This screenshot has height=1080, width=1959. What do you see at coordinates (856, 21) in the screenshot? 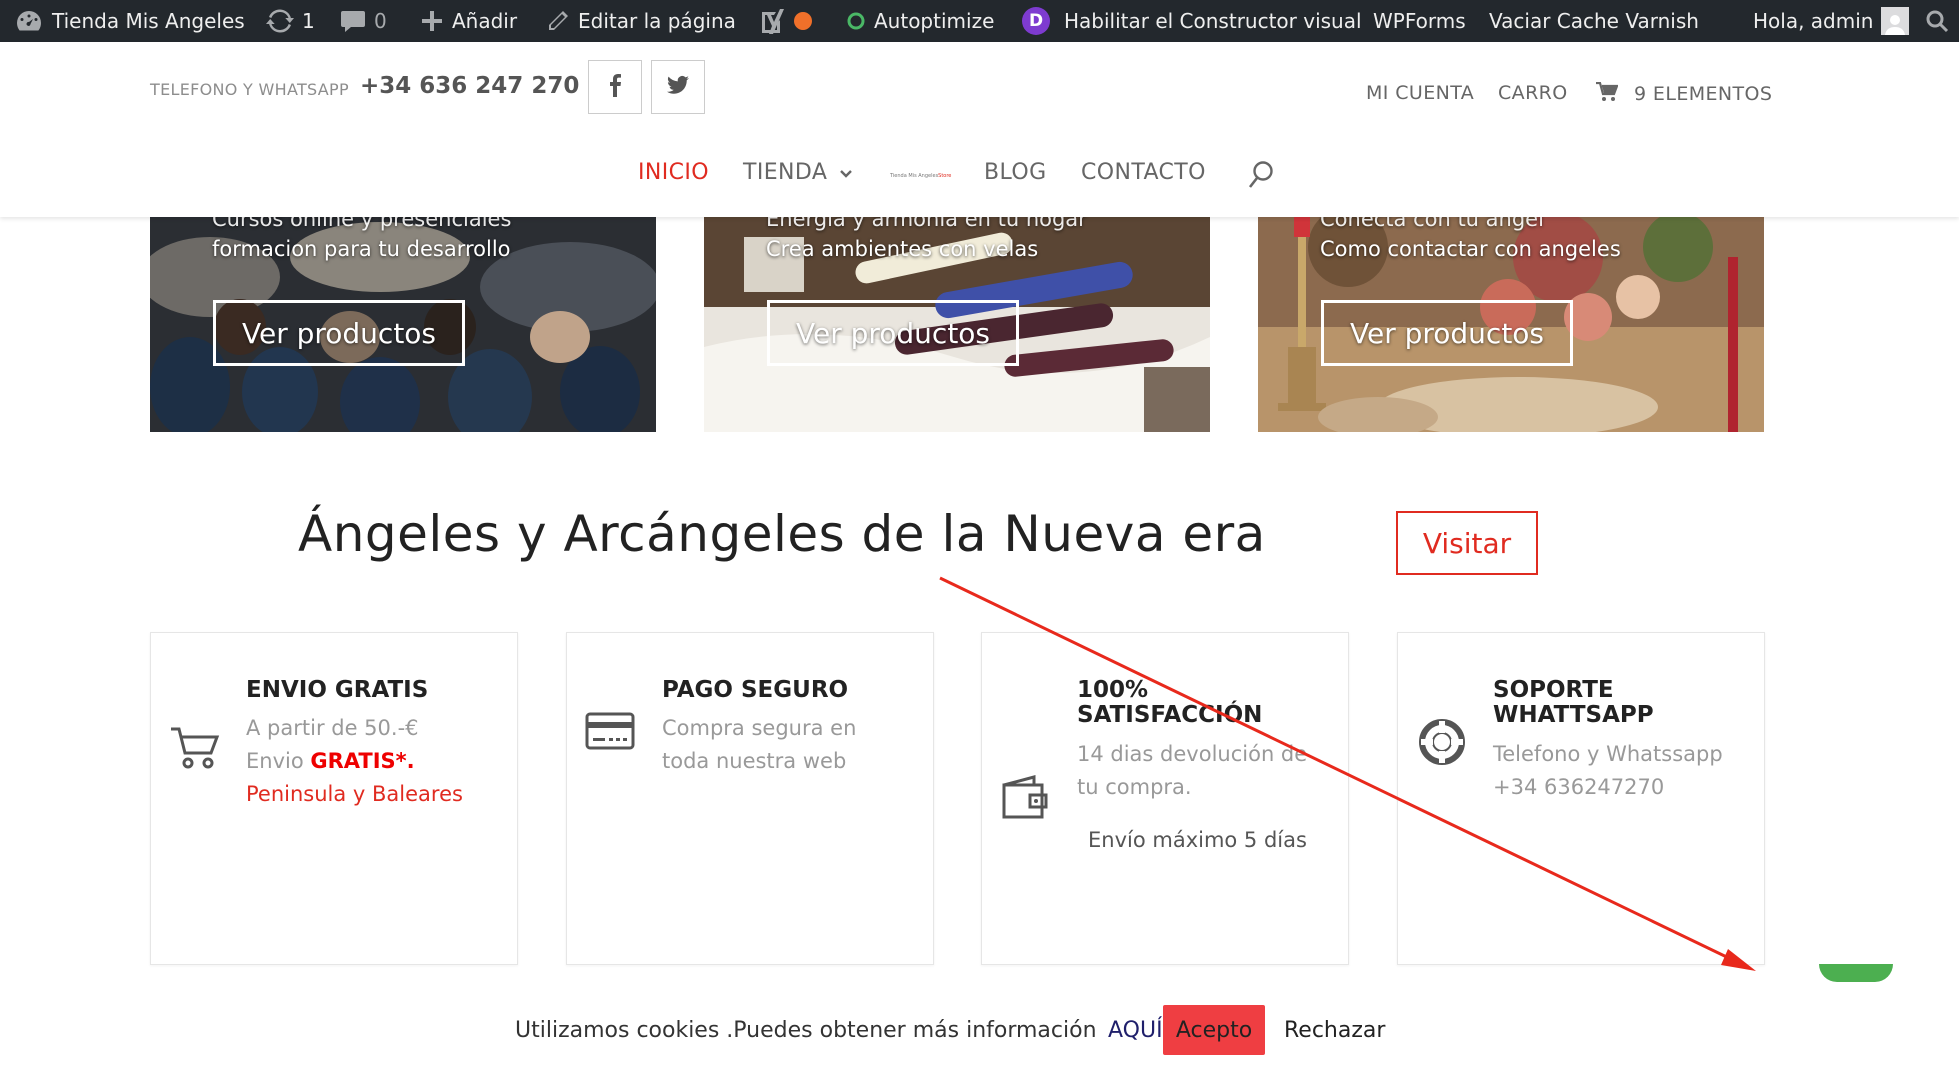
I see `autoptimize-icon` at bounding box center [856, 21].